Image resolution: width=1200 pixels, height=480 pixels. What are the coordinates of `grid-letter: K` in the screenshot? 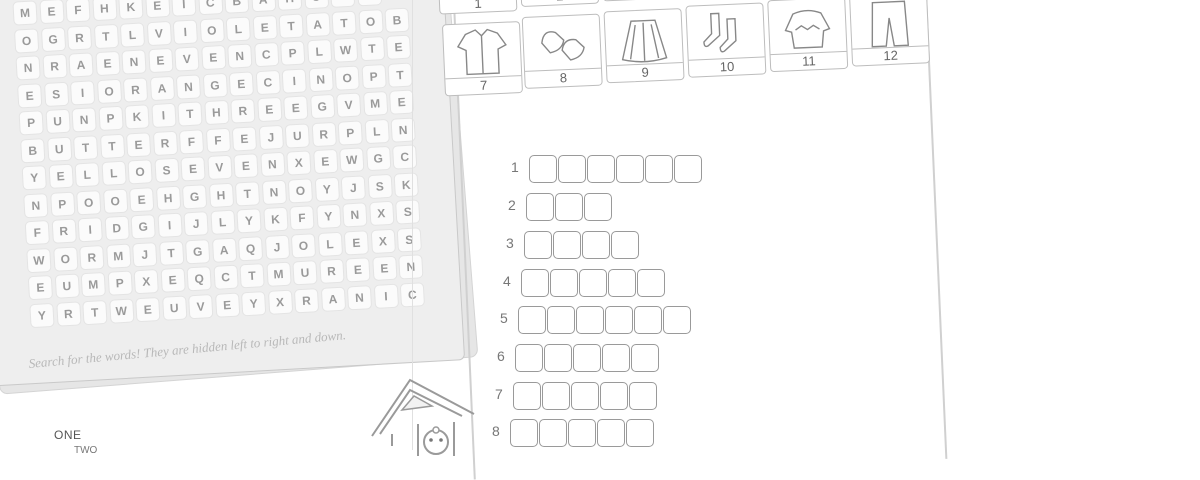 It's located at (406, 184).